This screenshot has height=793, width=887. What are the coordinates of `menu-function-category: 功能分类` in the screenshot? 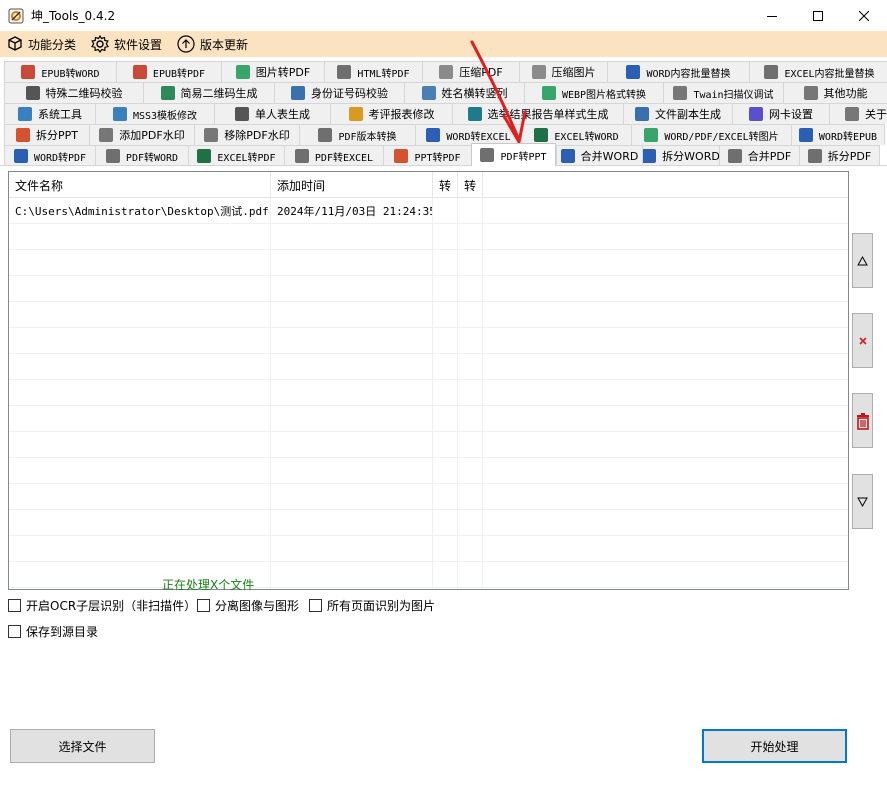 It's located at (42, 44).